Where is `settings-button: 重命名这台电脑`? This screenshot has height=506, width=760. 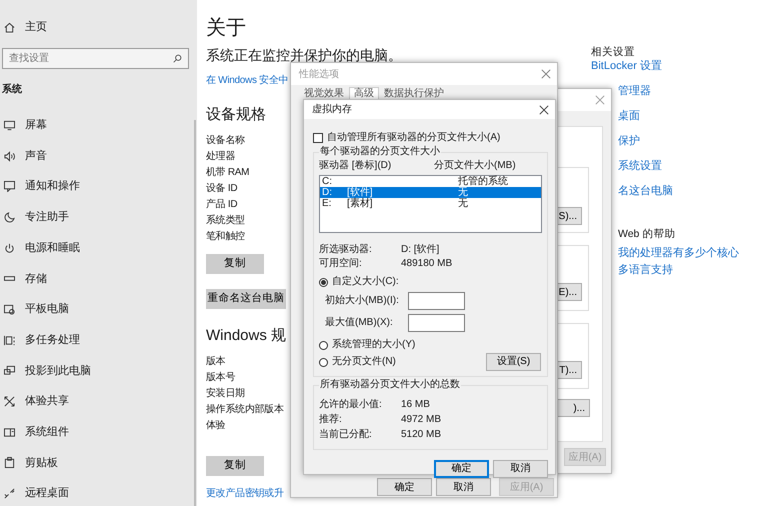
settings-button: 重命名这台电脑 is located at coordinates (246, 299).